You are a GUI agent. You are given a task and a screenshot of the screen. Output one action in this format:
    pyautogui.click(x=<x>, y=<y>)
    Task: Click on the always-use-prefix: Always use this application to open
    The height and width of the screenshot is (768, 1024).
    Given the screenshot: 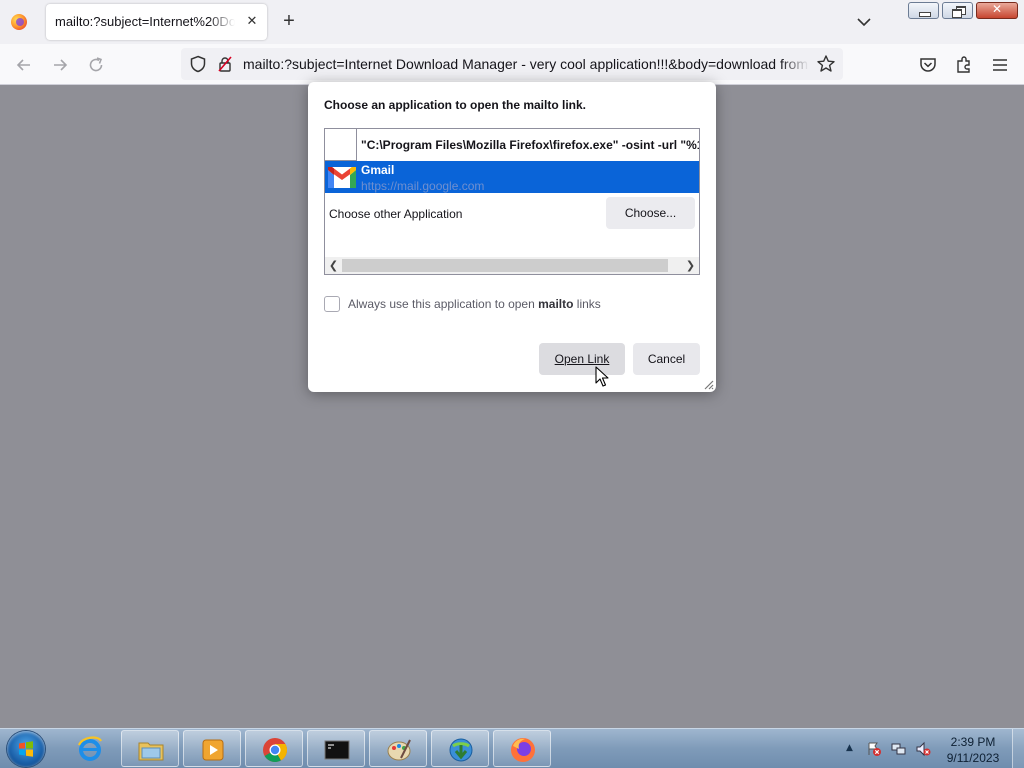 What is the action you would take?
    pyautogui.click(x=443, y=304)
    